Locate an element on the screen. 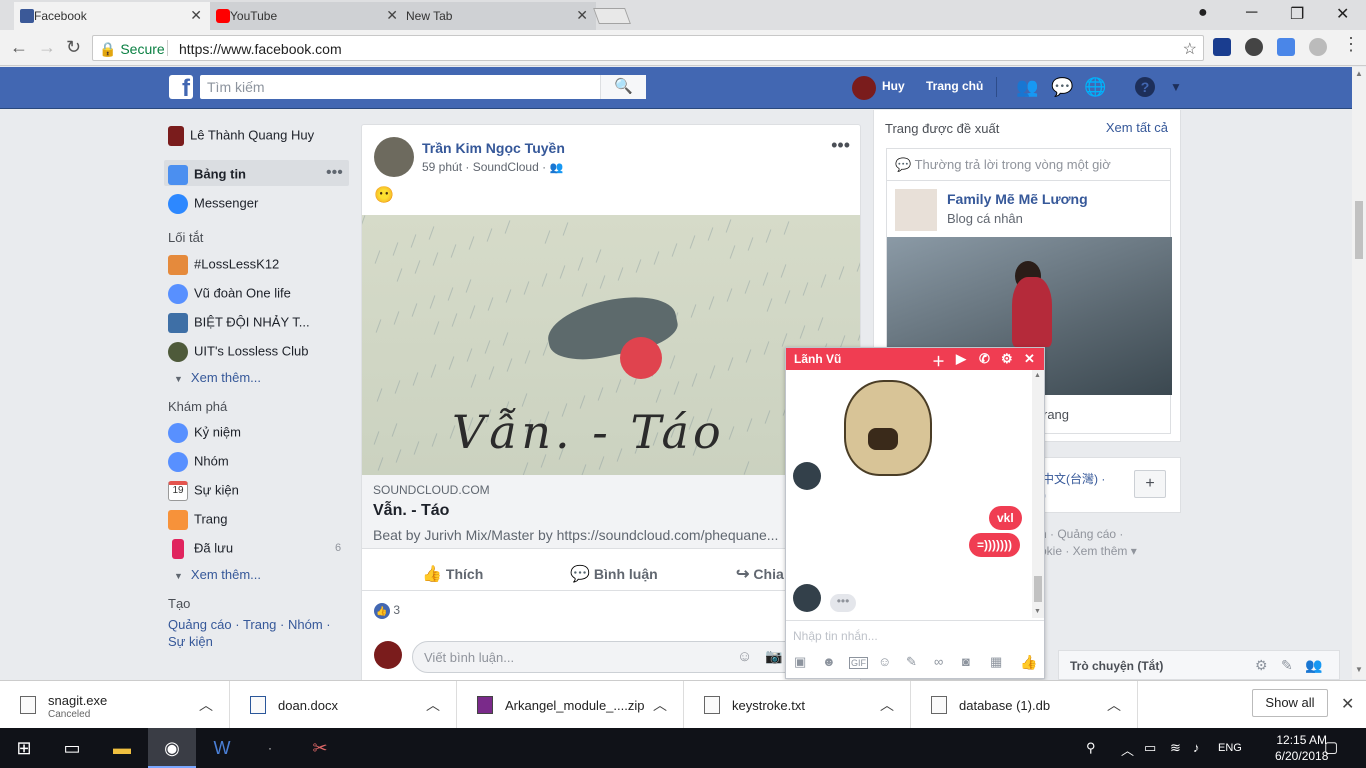  facebook-logo: f is located at coordinates (181, 87).